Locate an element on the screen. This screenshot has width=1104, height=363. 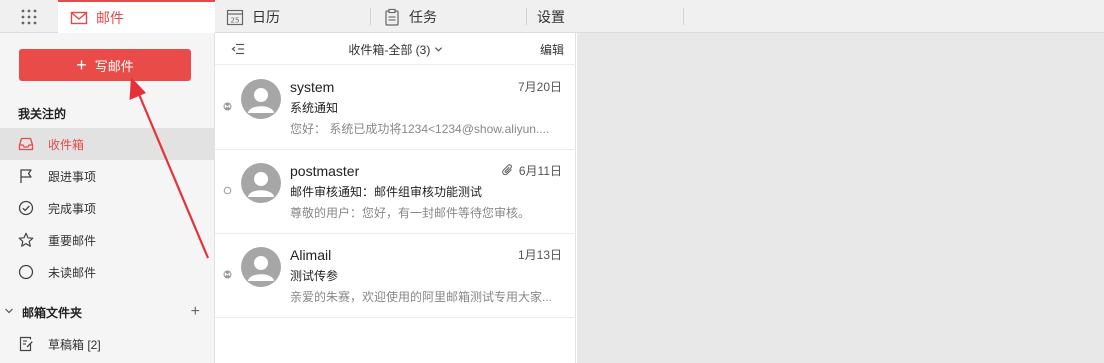
folders-title: 邮箱文件夹 is located at coordinates (52, 312).